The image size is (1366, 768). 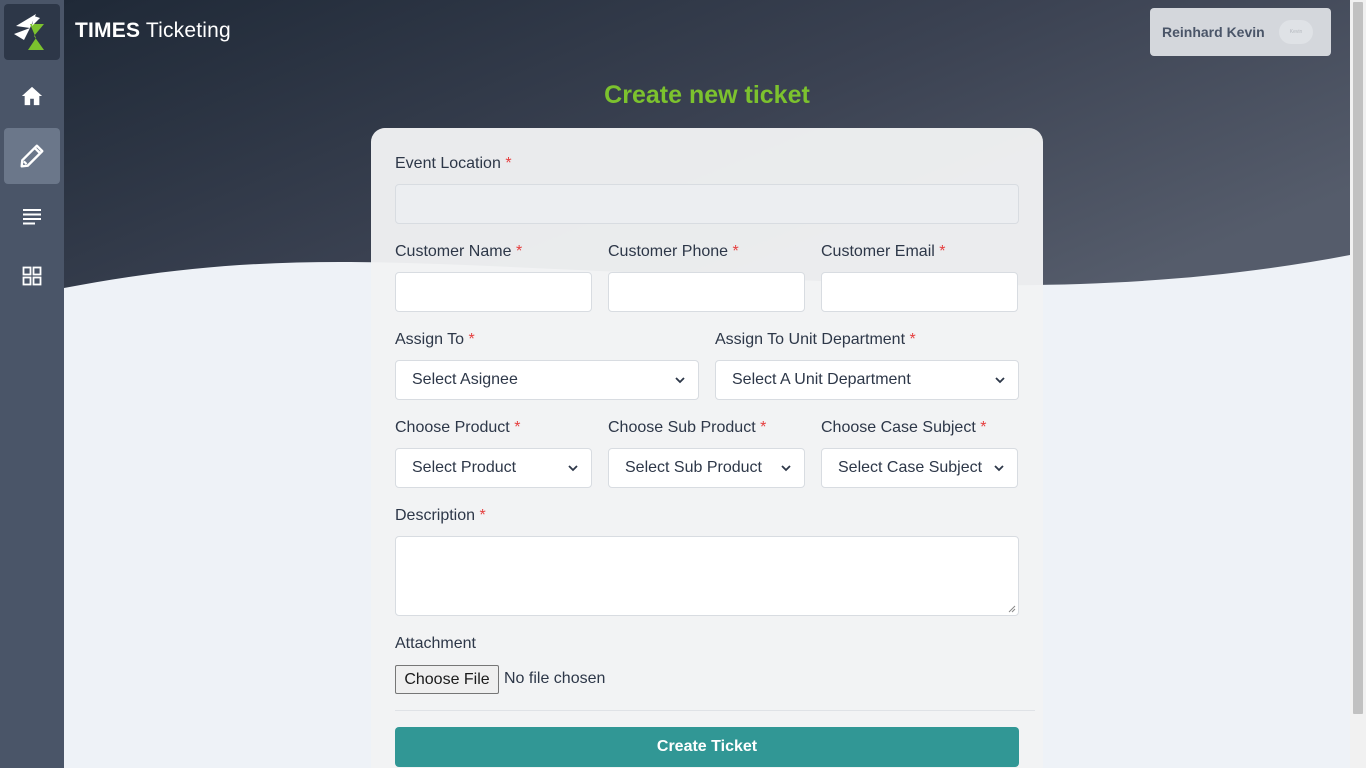 What do you see at coordinates (493, 292) in the screenshot?
I see `customer-name-input` at bounding box center [493, 292].